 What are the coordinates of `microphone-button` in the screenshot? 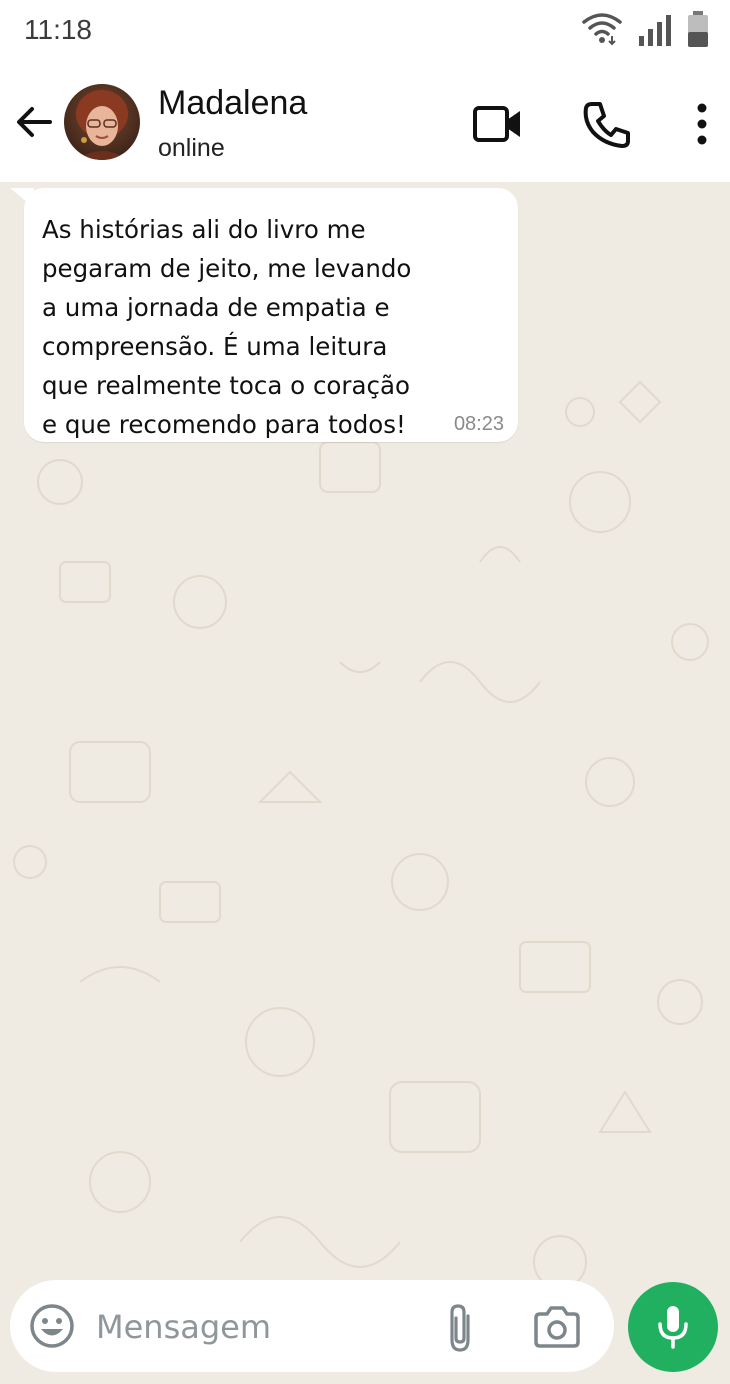 It's located at (673, 1327).